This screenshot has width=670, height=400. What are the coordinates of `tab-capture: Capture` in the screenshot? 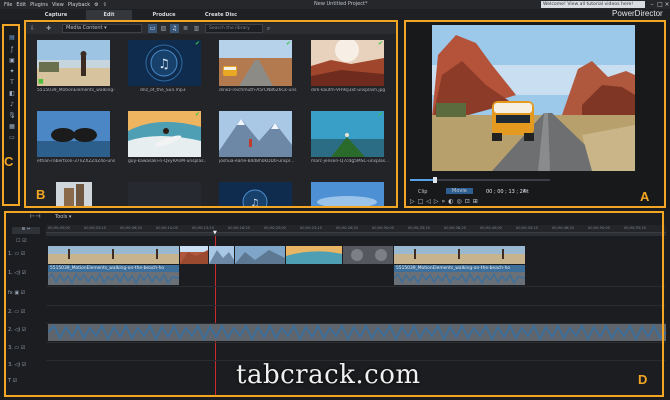 It's located at (56, 15).